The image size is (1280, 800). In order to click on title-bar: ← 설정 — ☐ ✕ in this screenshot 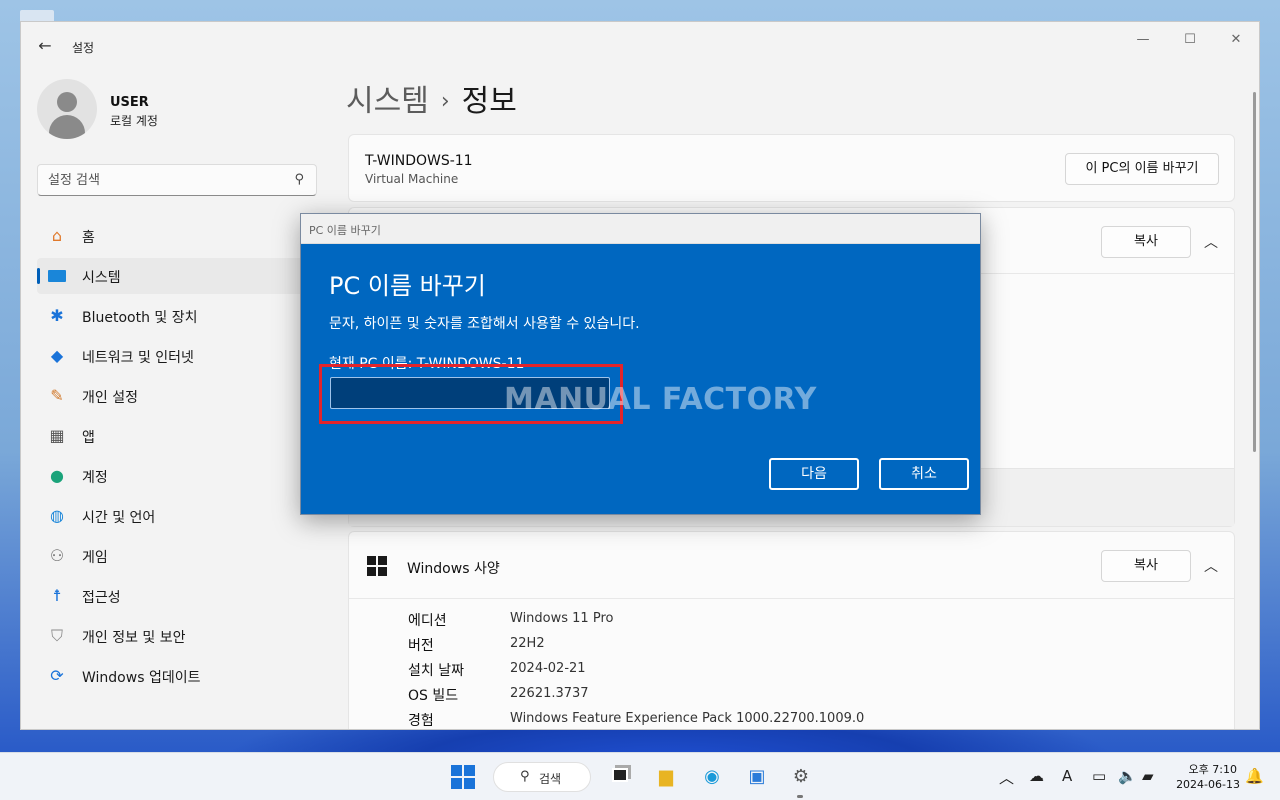, I will do `click(640, 45)`.